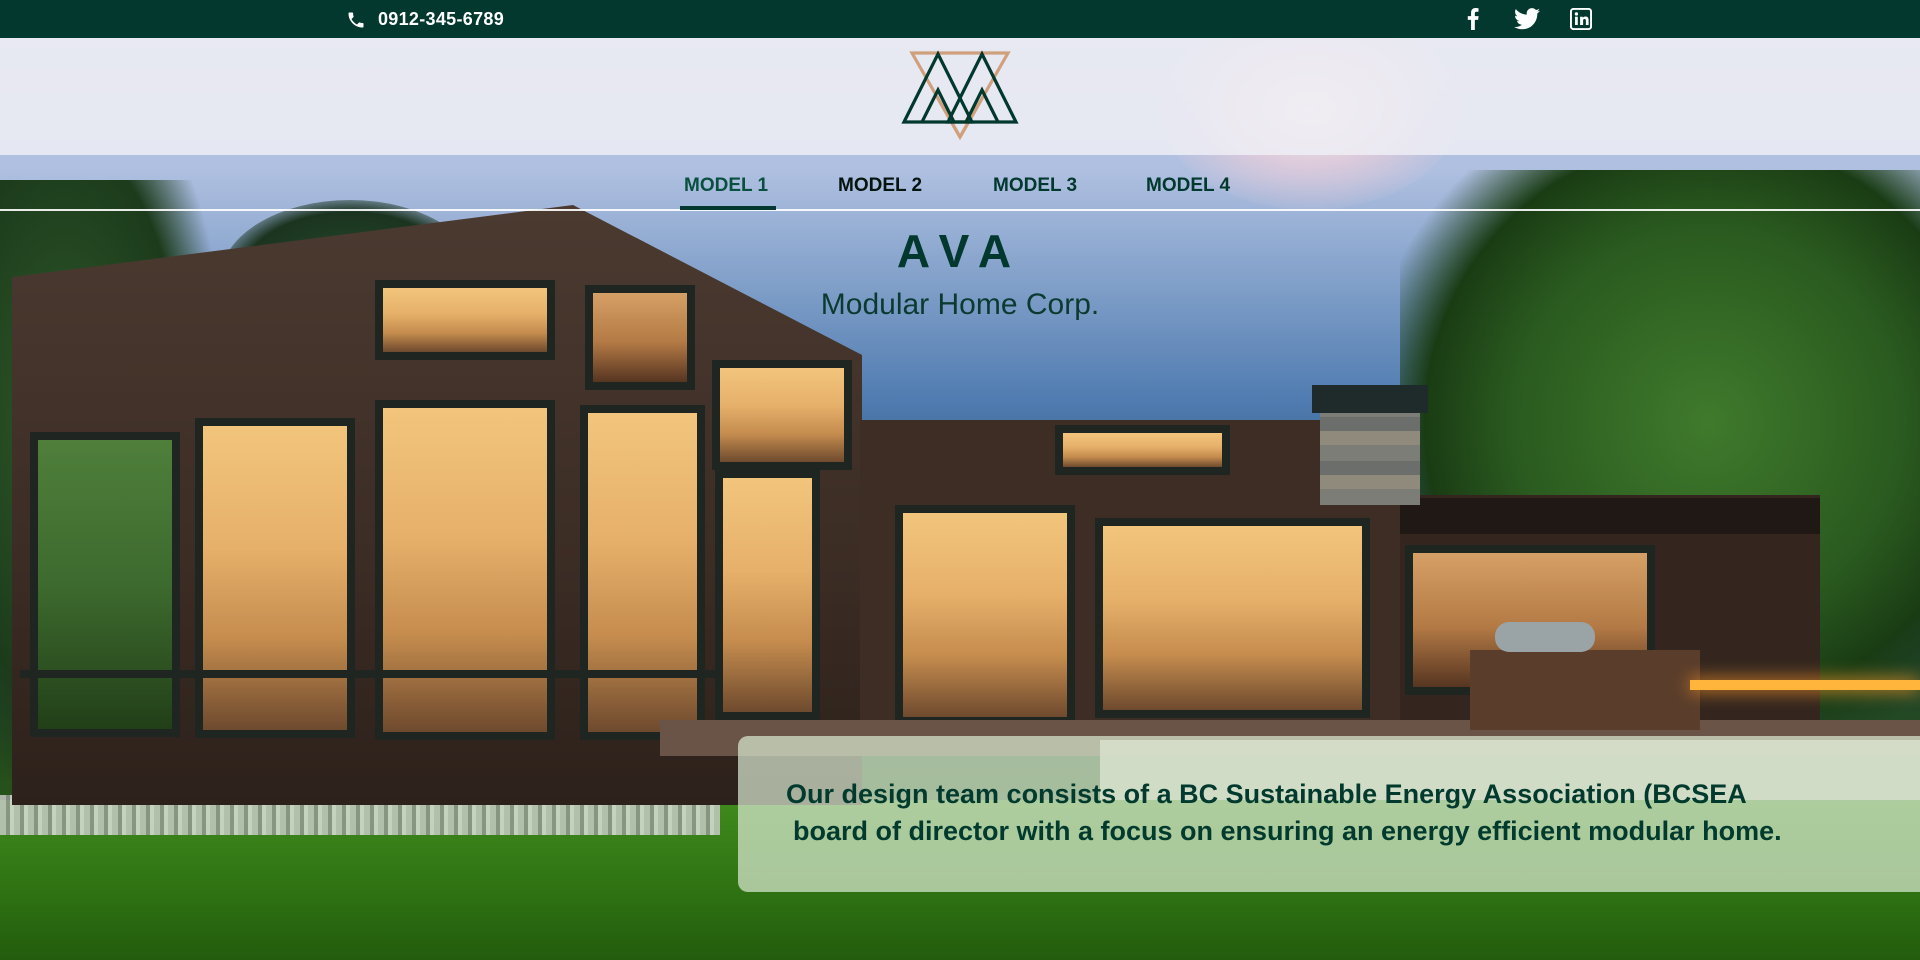 The width and height of the screenshot is (1920, 960). What do you see at coordinates (960, 210) in the screenshot?
I see `nav-divider` at bounding box center [960, 210].